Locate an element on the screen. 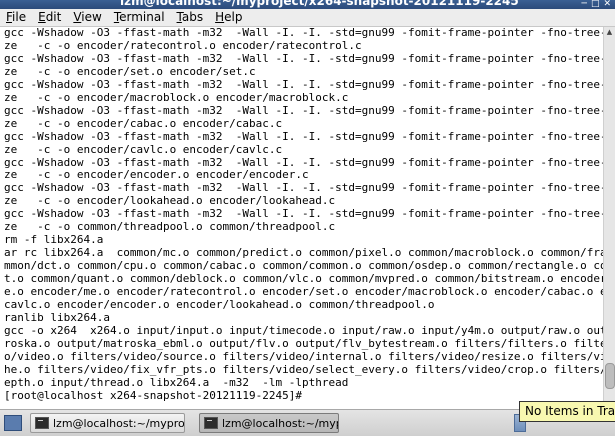 This screenshot has height=436, width=615. show-desktop-icon is located at coordinates (13, 423).